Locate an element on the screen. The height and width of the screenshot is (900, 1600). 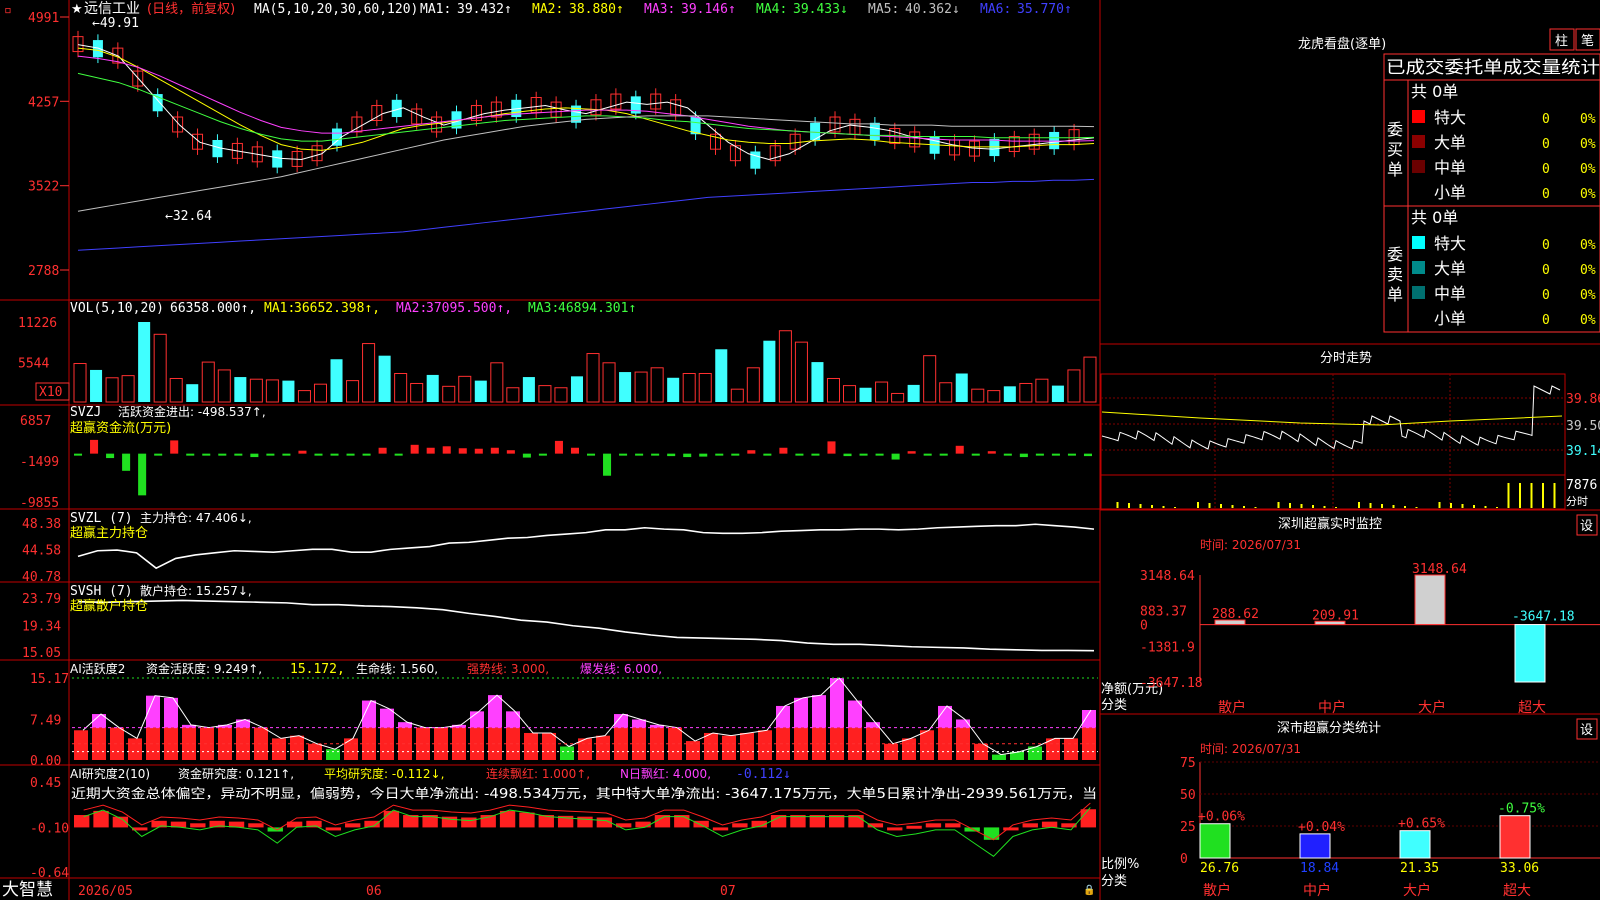
star-icon: ★ is located at coordinates (77, 9).